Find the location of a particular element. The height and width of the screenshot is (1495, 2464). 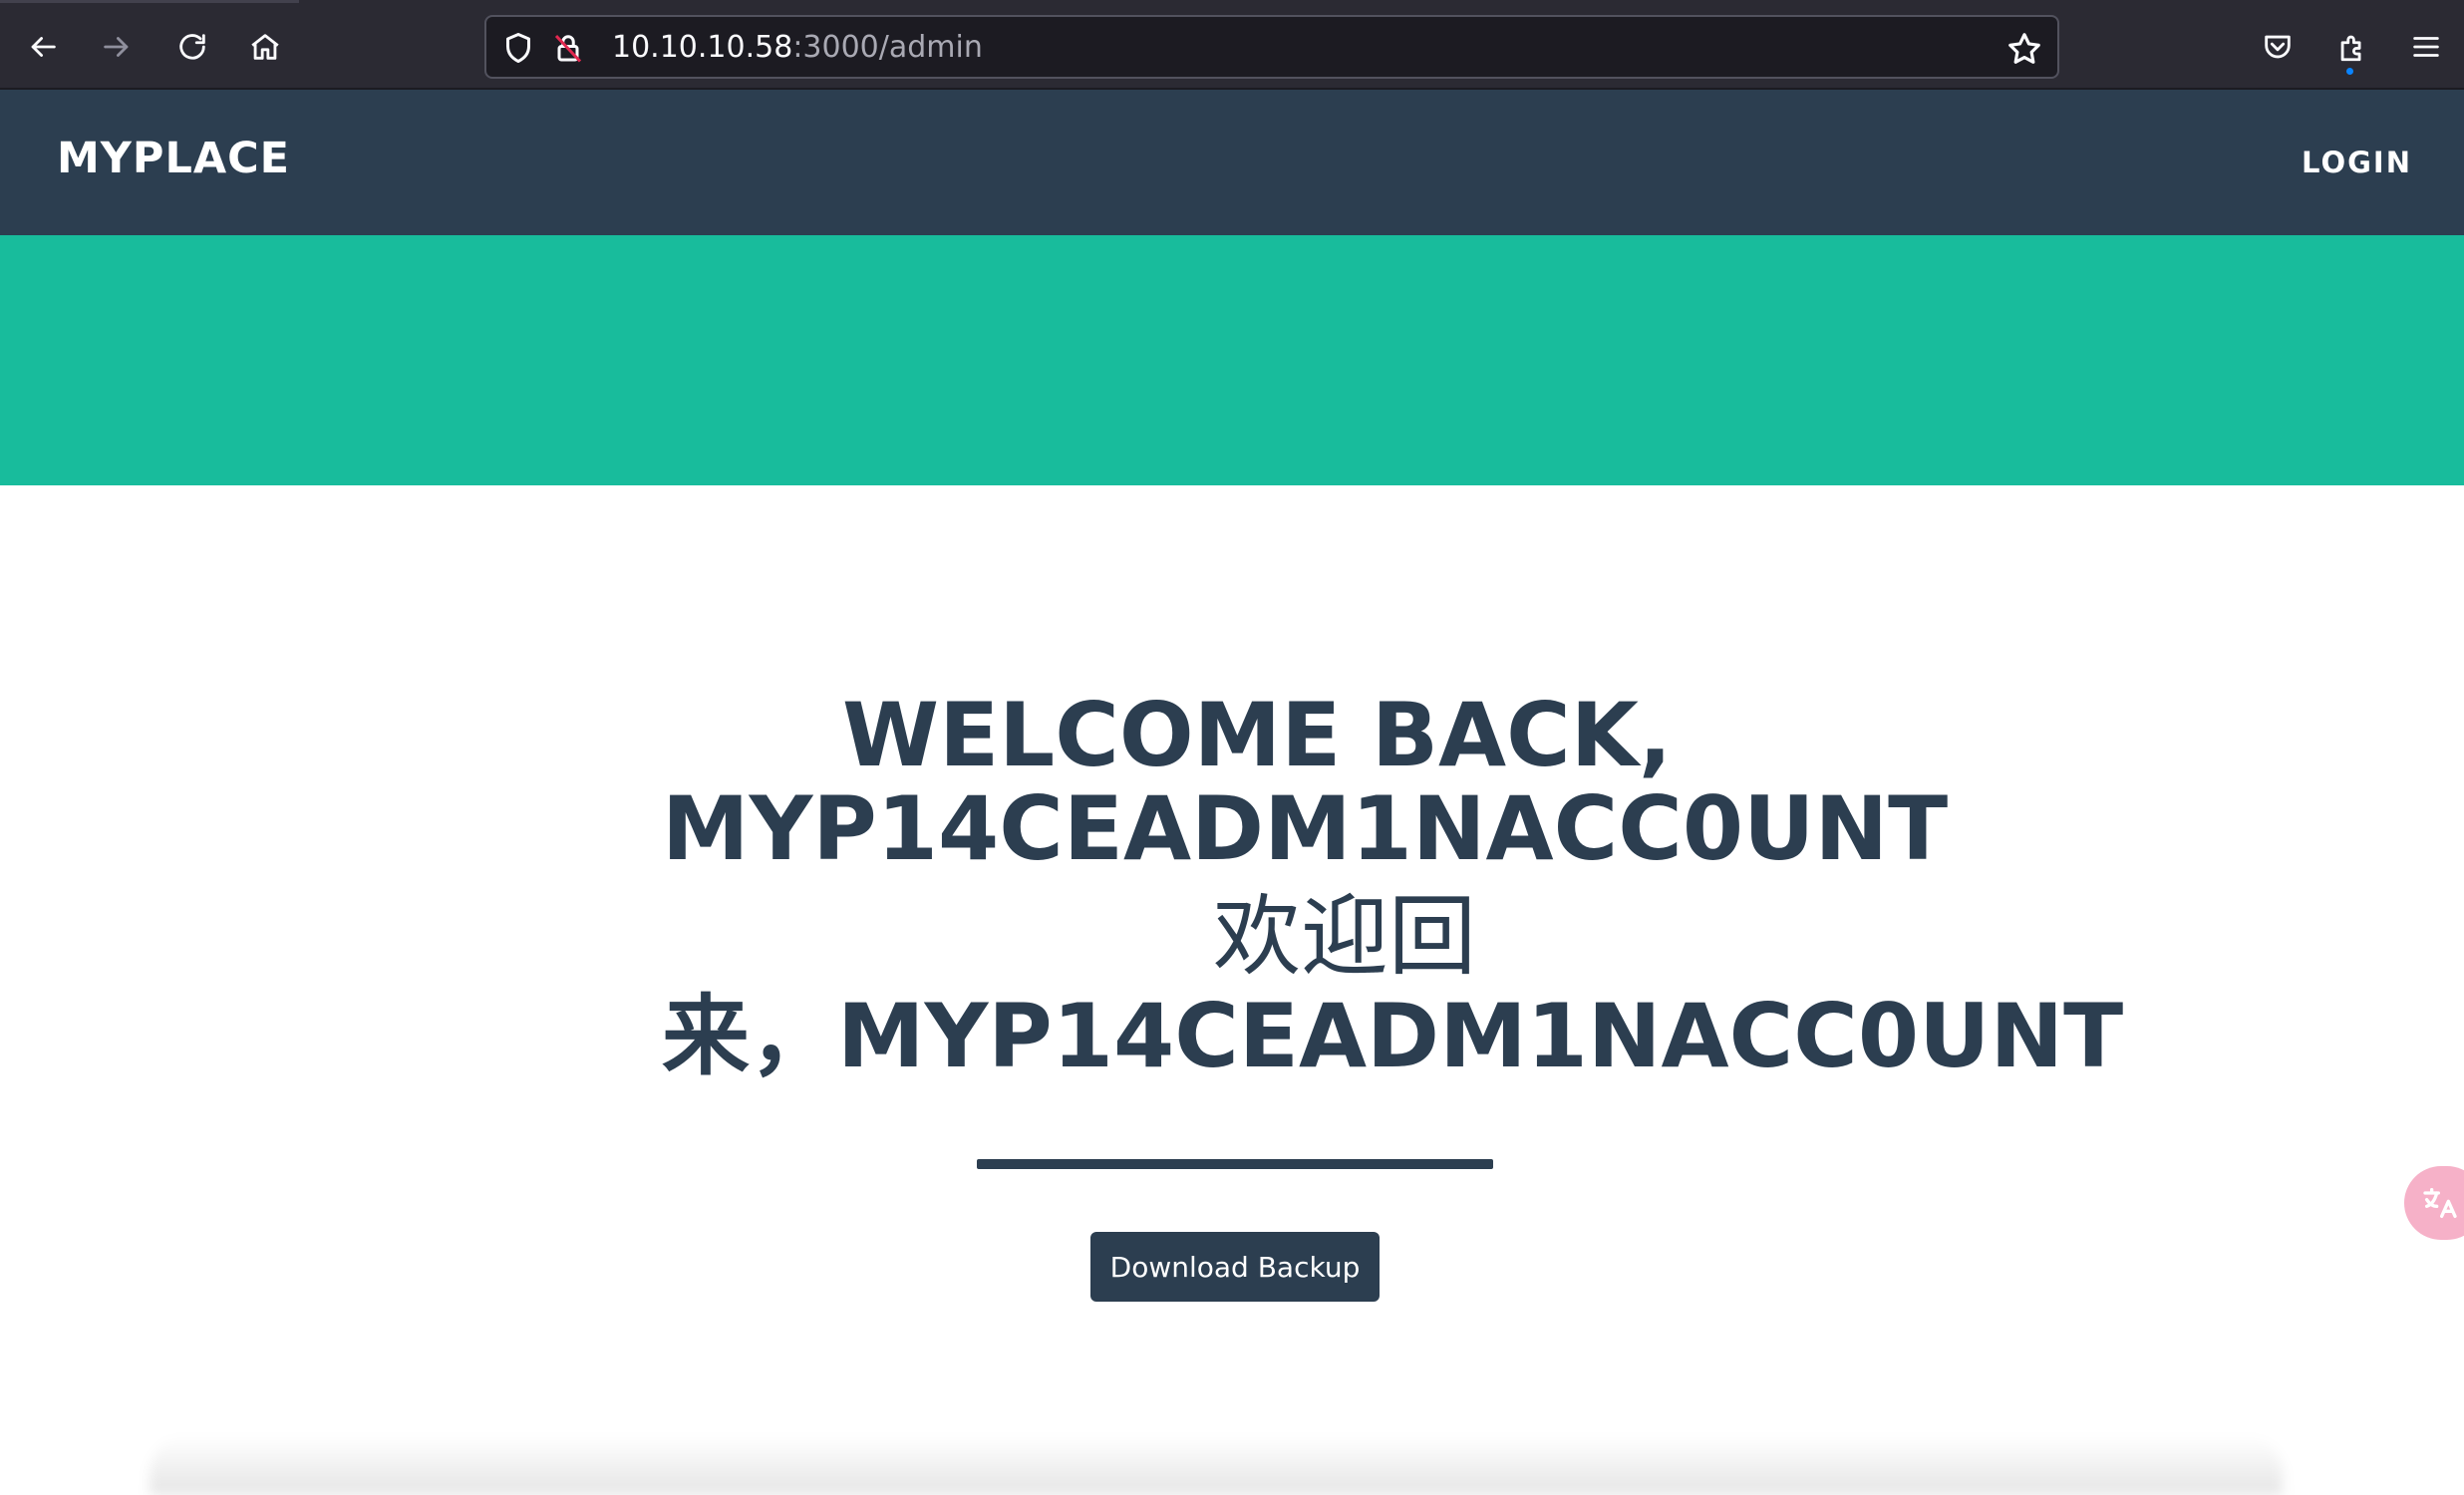

site-navbar: MYPLACE LOGIN is located at coordinates (1232, 162).